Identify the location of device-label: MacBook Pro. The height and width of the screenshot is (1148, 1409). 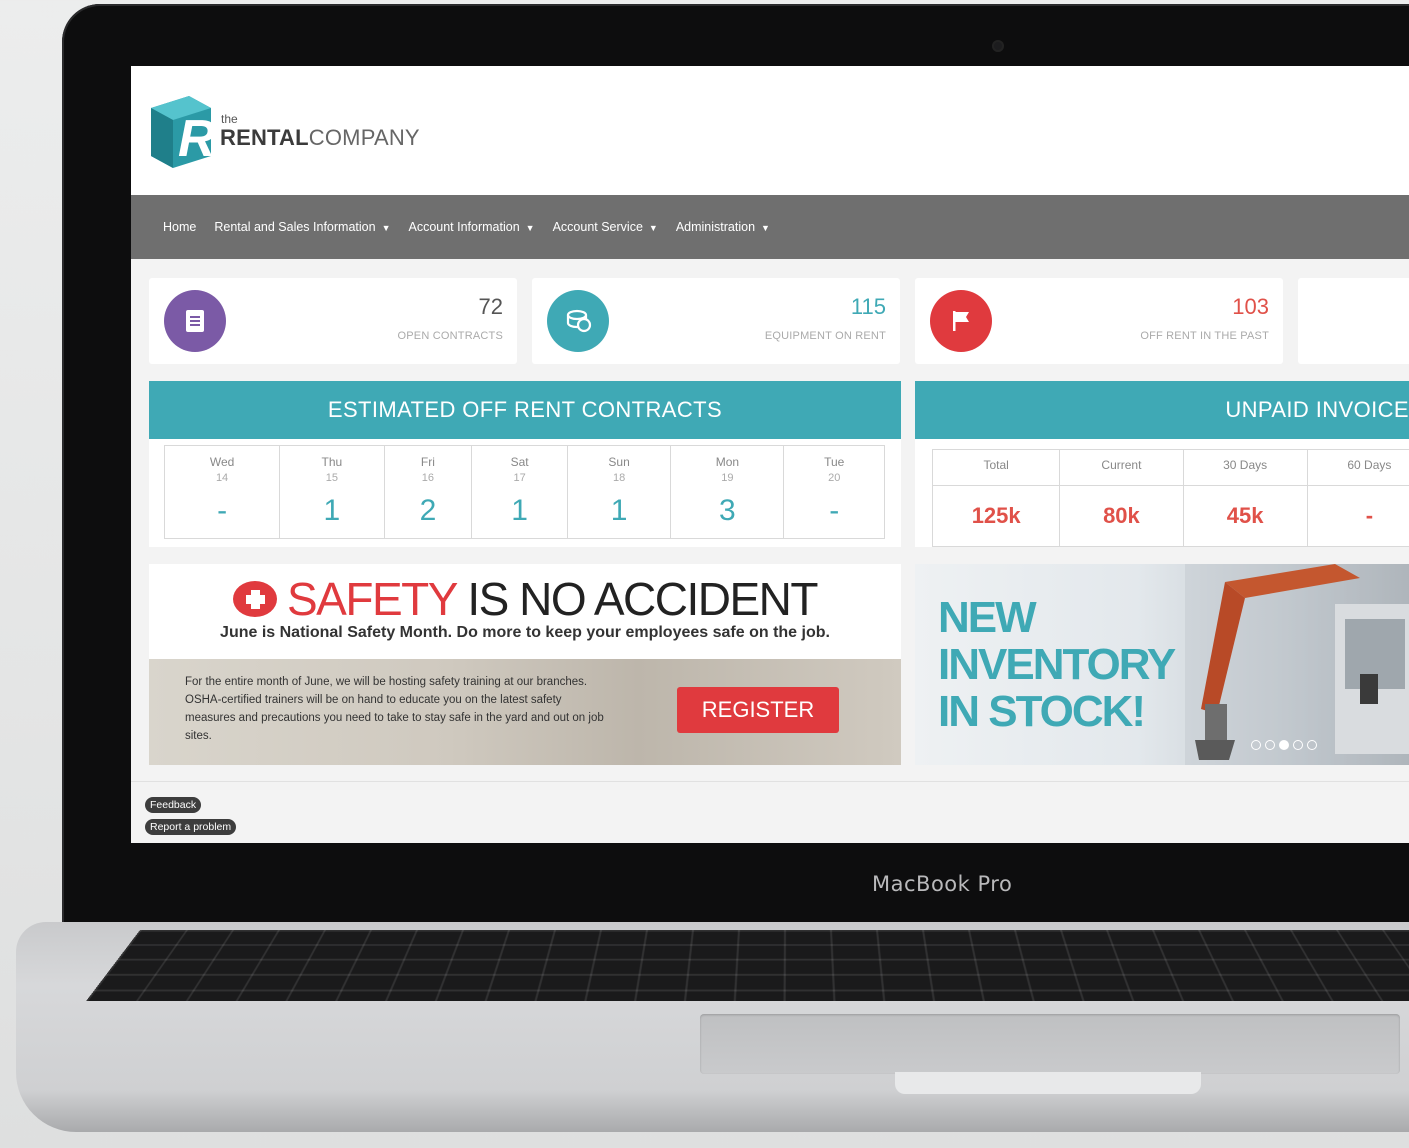
(942, 884).